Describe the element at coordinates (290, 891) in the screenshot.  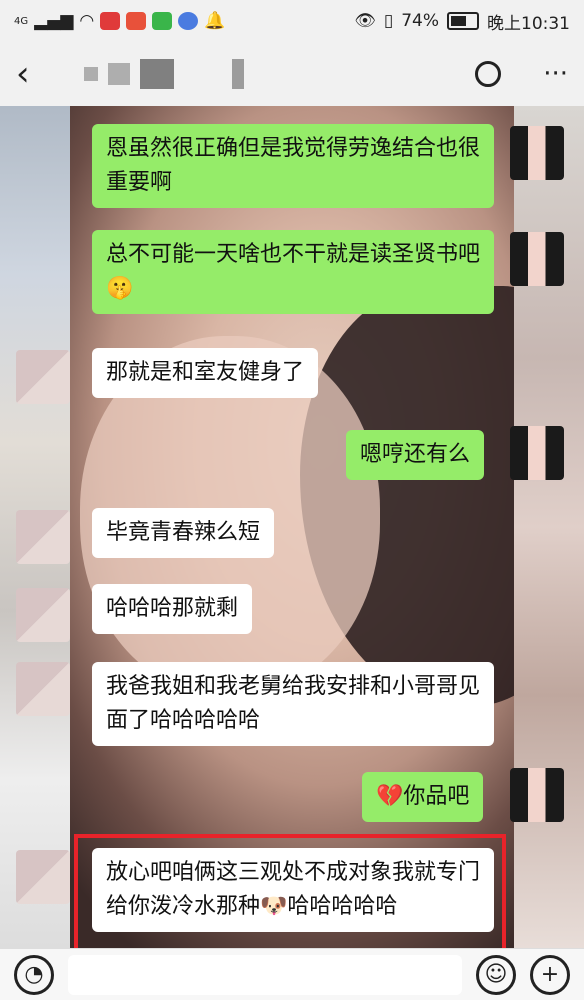
I see `highlight-box` at that location.